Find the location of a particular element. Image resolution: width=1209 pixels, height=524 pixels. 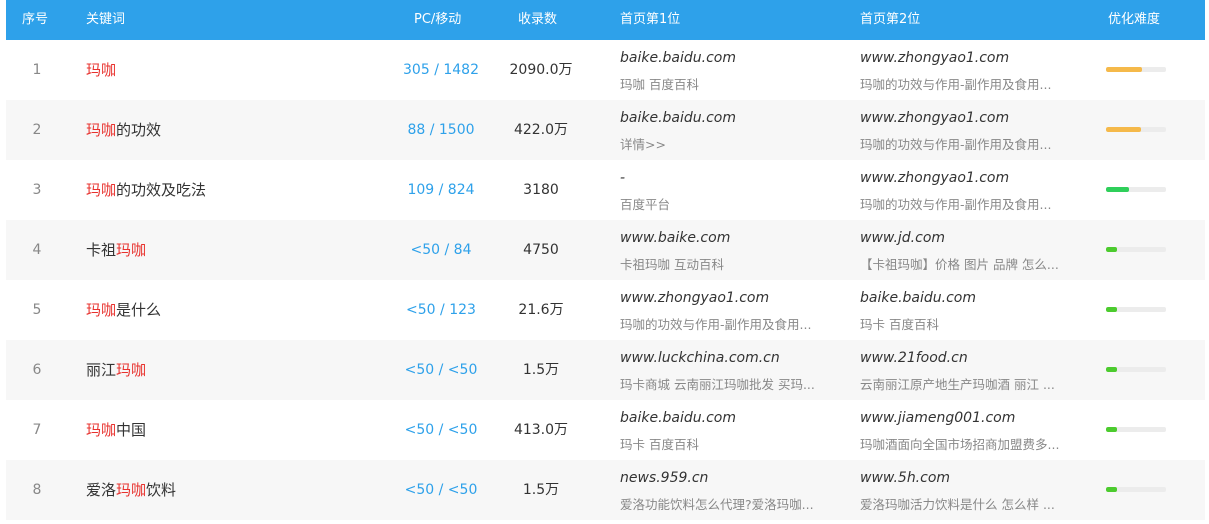

rank1-site-title: 卡祖玛咖 互动百科 is located at coordinates (672, 264).